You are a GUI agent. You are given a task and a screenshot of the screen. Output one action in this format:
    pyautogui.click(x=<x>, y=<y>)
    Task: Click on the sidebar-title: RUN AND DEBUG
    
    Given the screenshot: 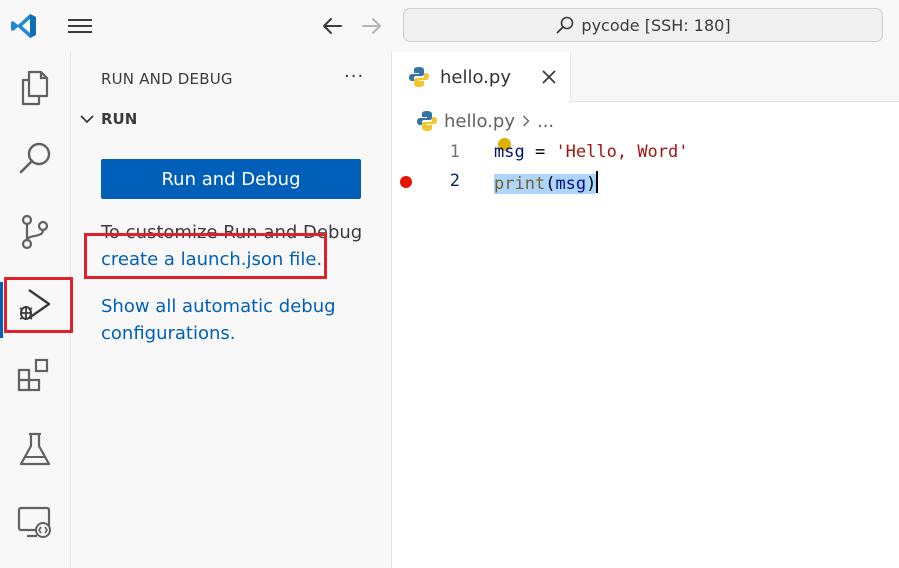 What is the action you would take?
    pyautogui.click(x=167, y=79)
    